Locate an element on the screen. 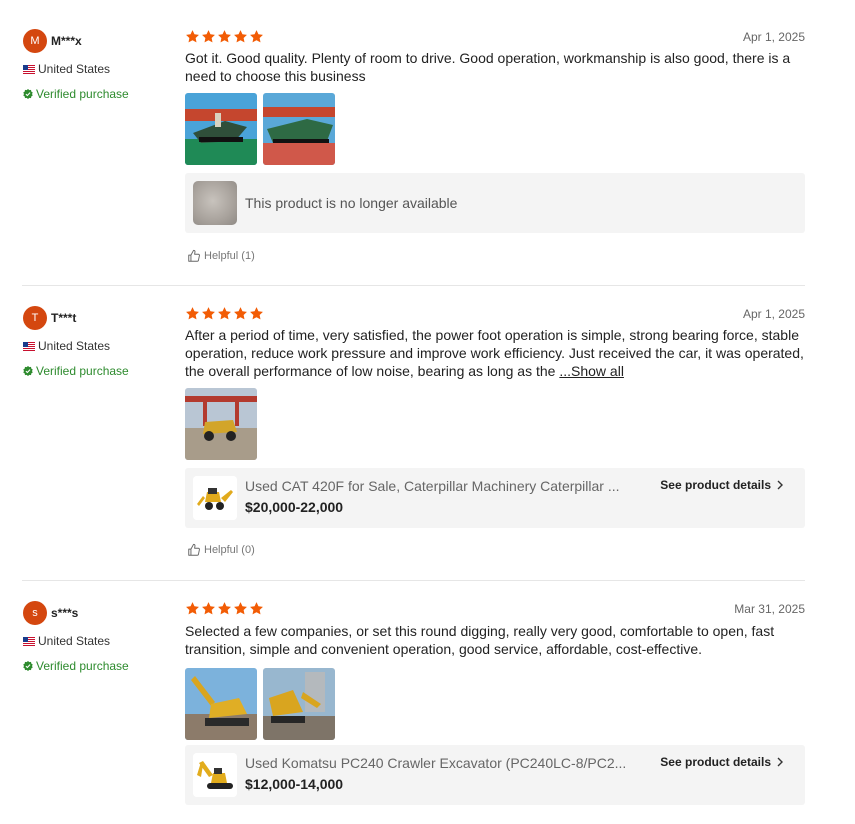 This screenshot has width=855, height=824. product-image-placeholder is located at coordinates (215, 203).